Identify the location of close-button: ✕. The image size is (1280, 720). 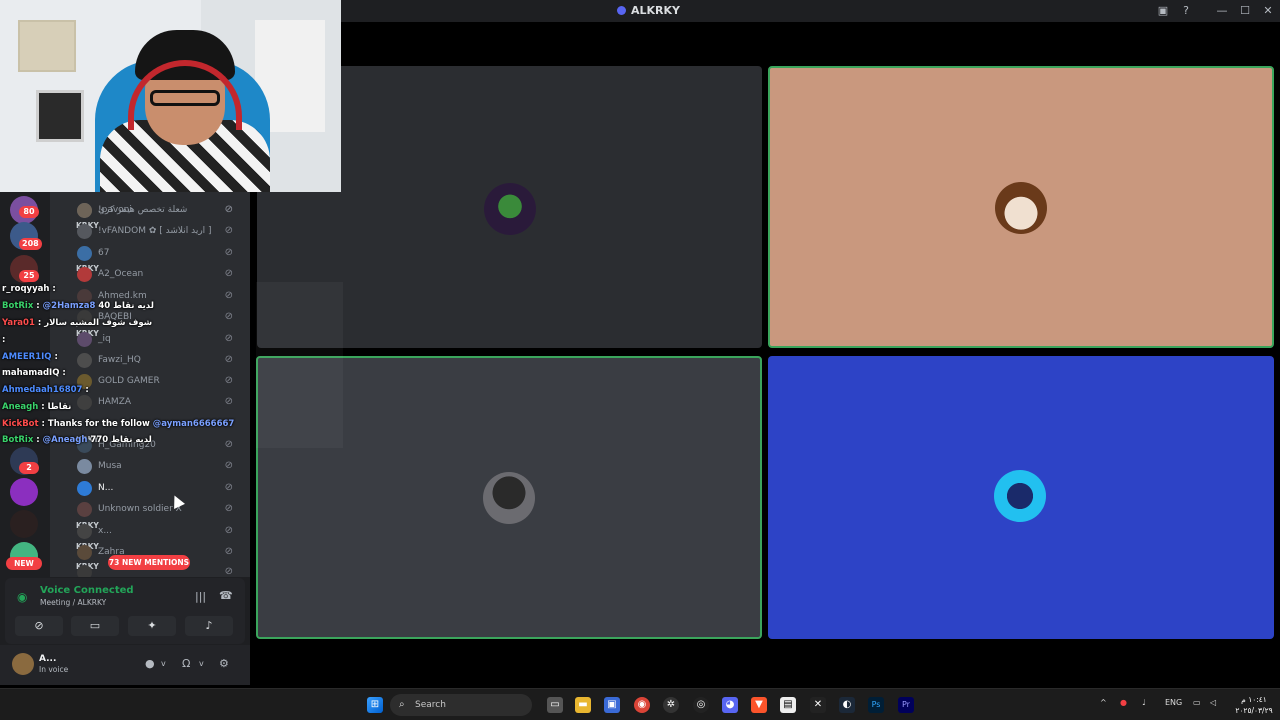
(1268, 11).